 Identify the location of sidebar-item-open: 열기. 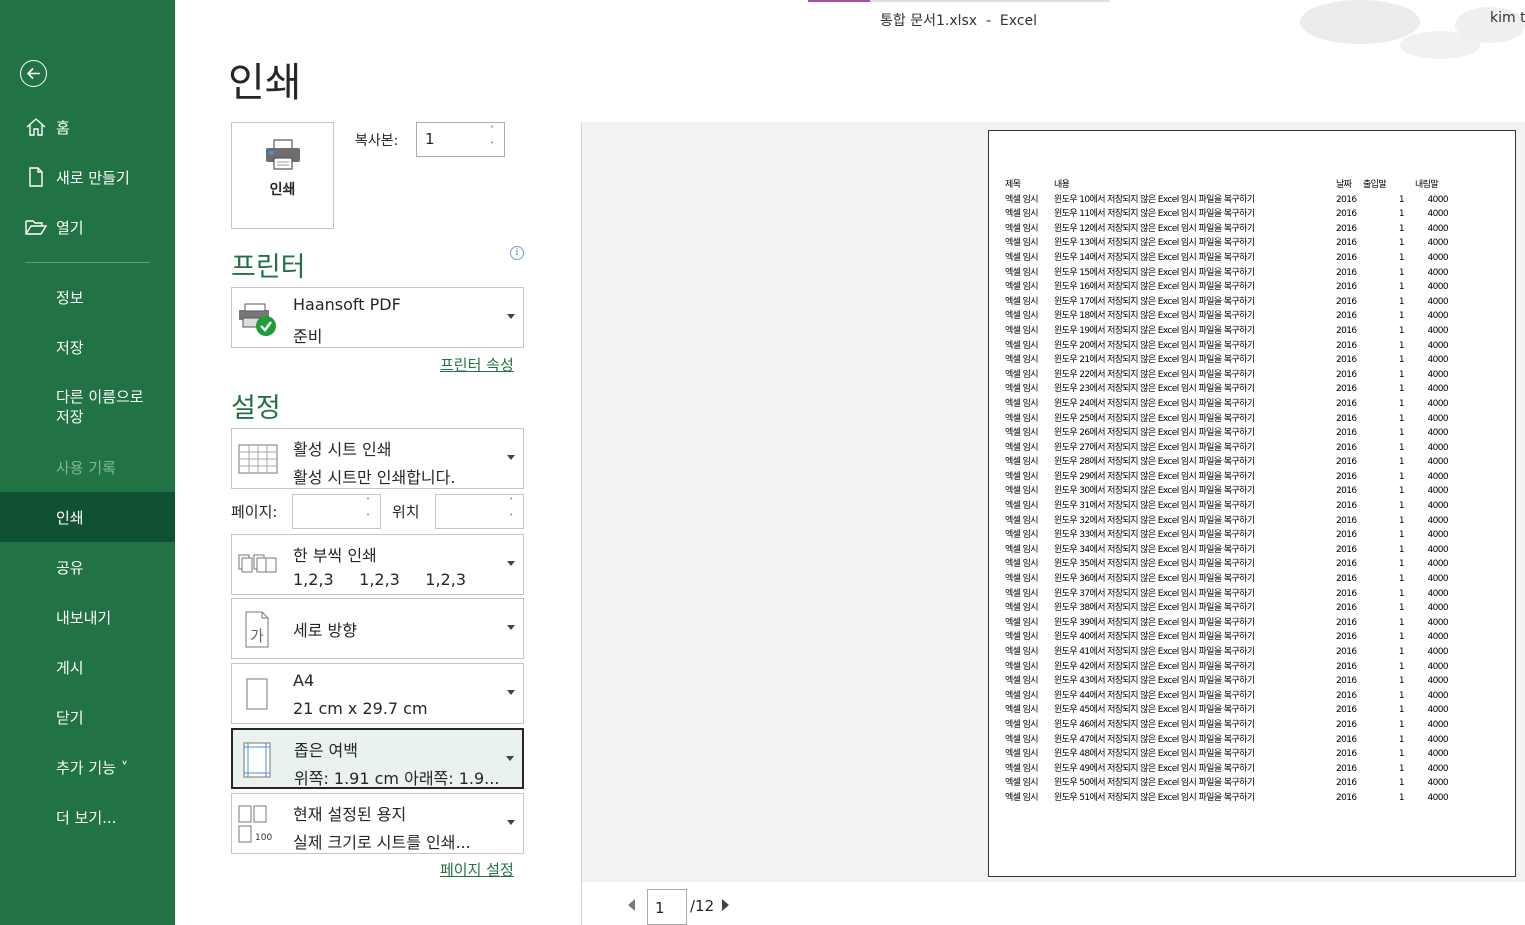
(87, 227).